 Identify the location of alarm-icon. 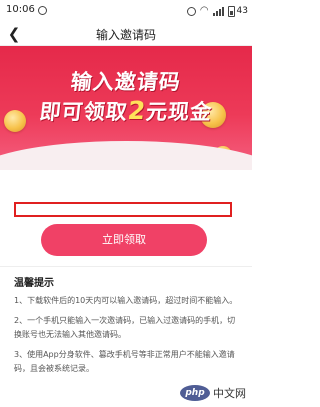
(191, 11).